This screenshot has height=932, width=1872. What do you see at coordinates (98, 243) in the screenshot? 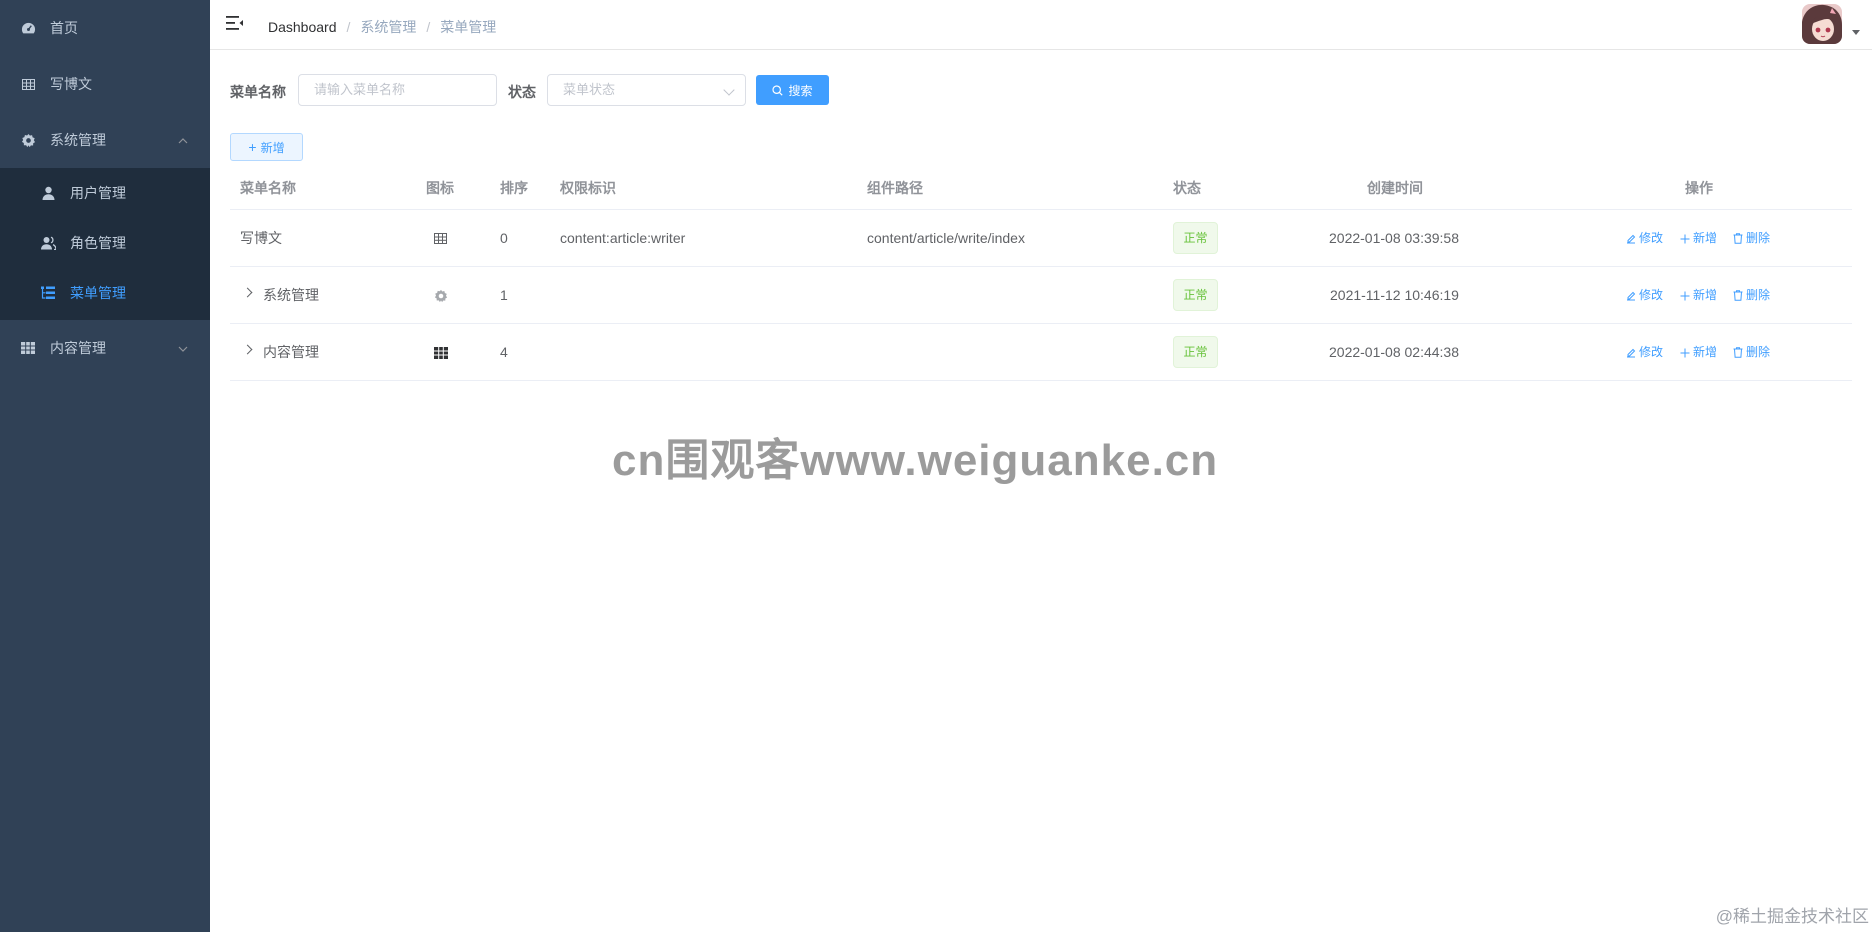
I see `sidebar-item-label: 角色管理` at bounding box center [98, 243].